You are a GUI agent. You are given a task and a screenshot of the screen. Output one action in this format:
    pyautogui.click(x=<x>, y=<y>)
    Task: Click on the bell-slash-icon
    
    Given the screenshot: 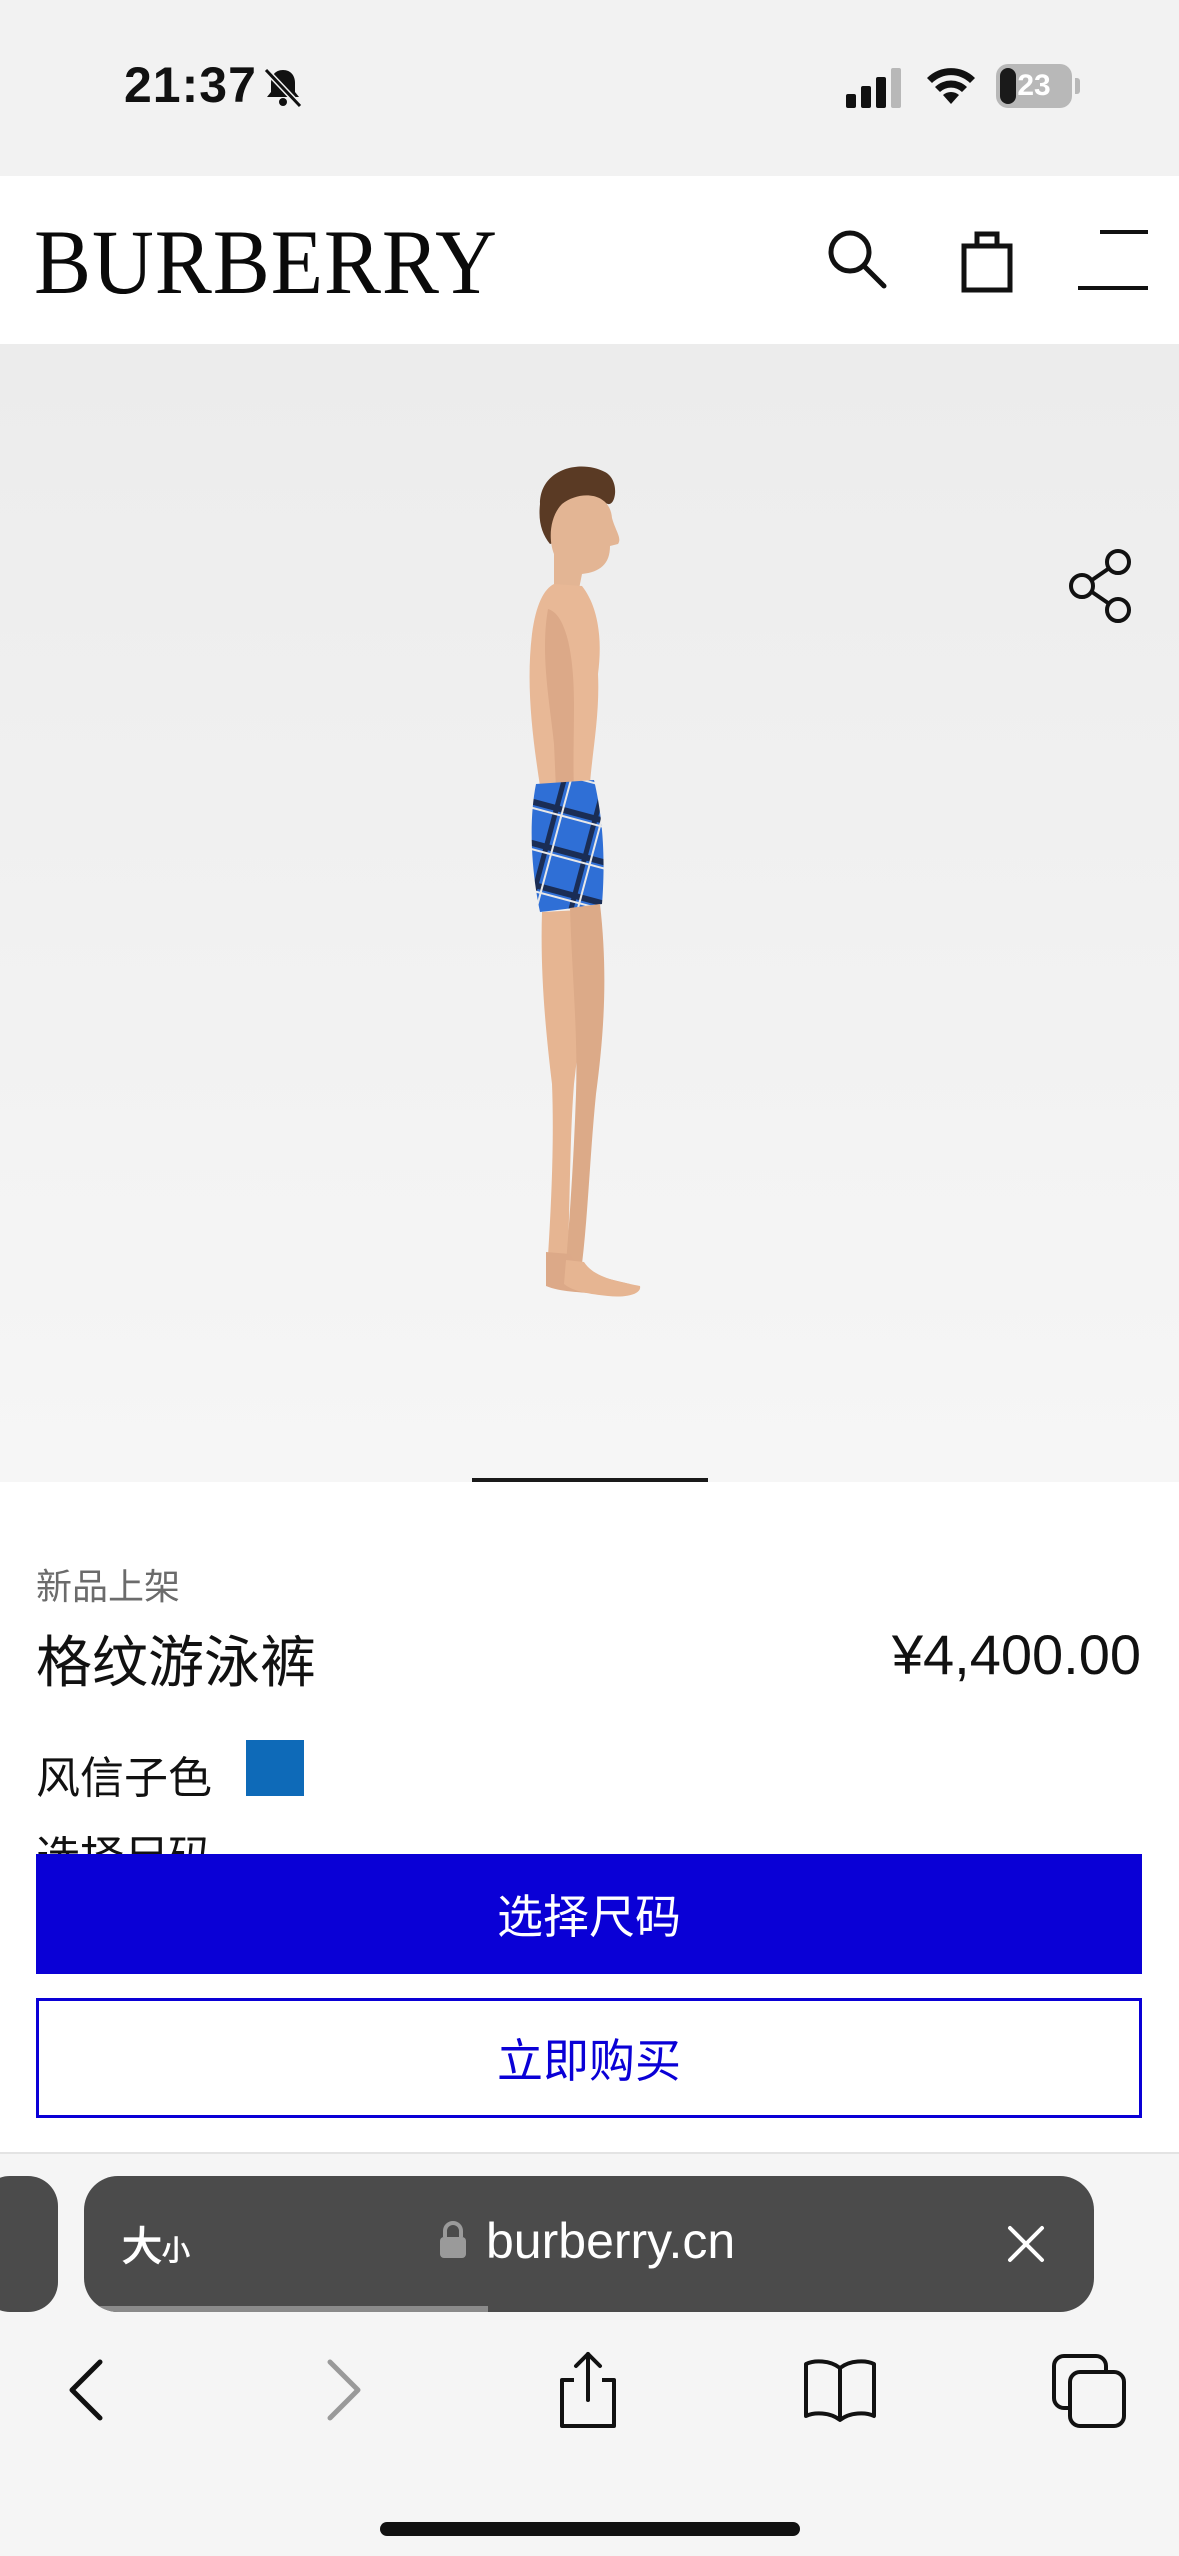 What is the action you would take?
    pyautogui.click(x=283, y=88)
    